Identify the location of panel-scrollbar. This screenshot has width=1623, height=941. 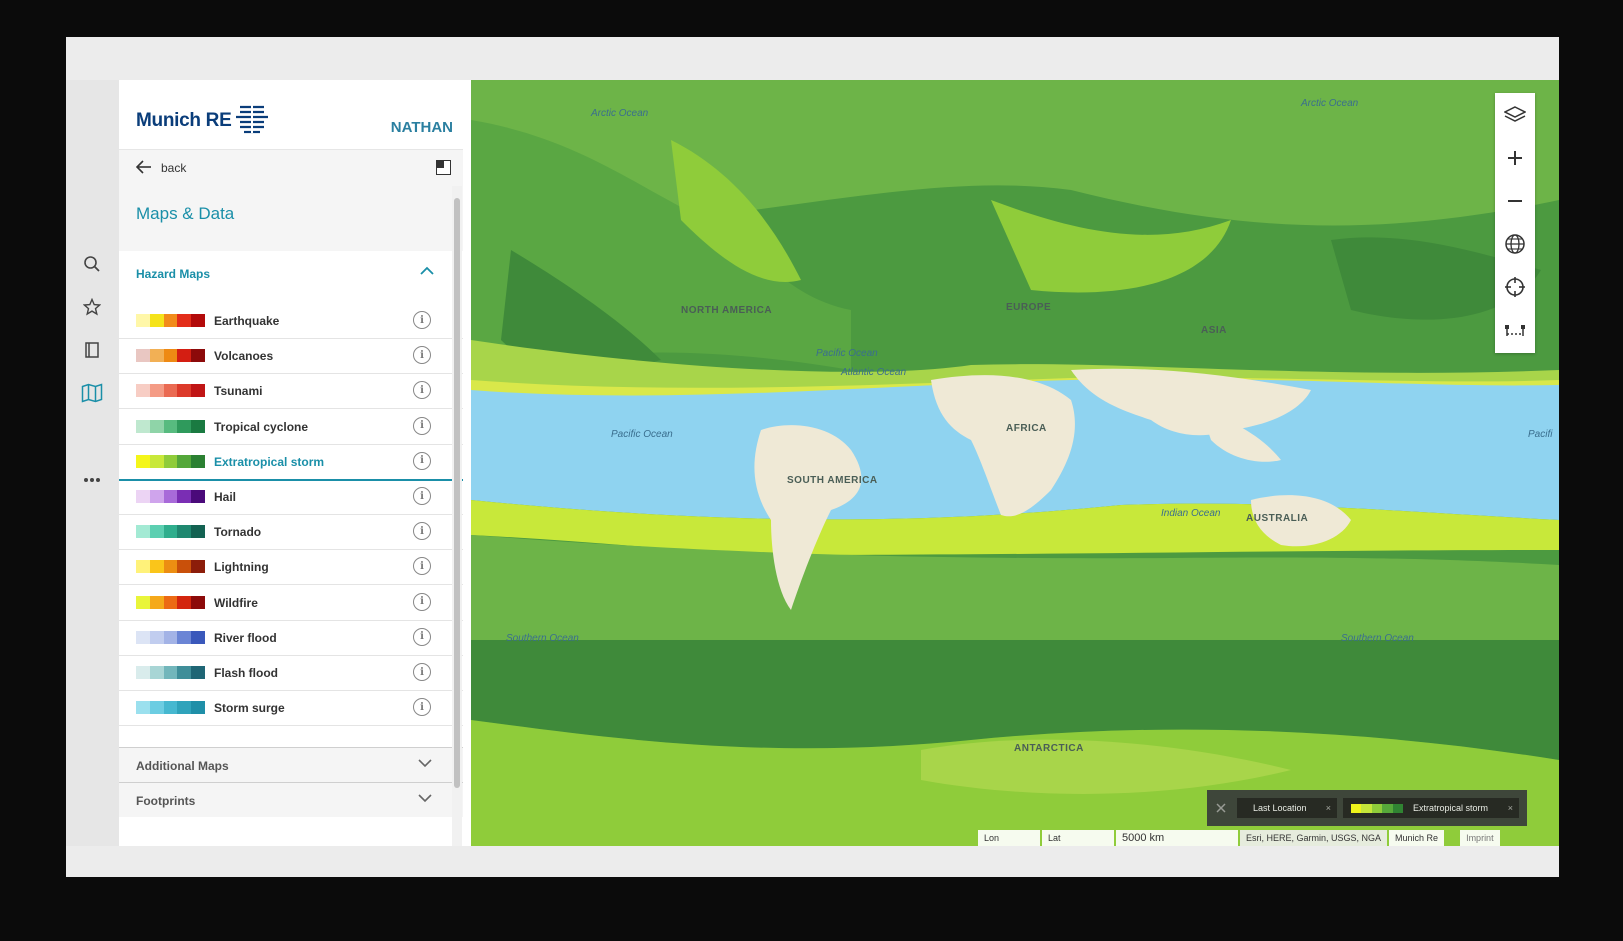
(457, 516).